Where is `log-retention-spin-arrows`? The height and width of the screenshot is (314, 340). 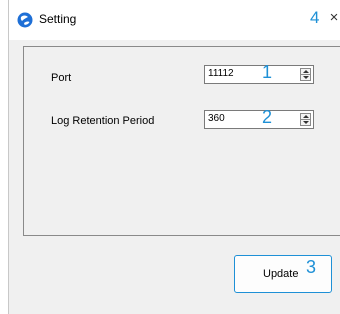 log-retention-spin-arrows is located at coordinates (305, 119).